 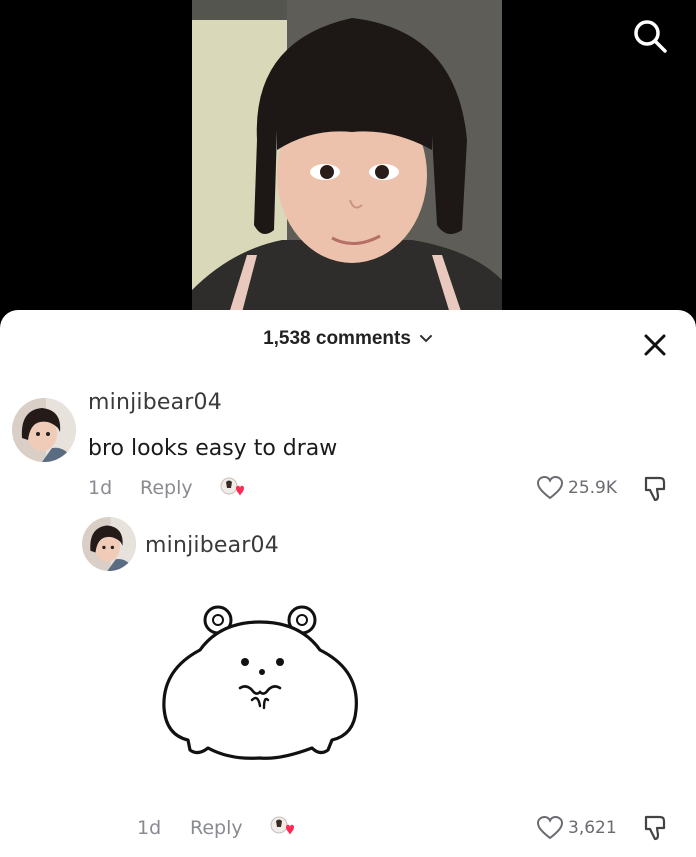 What do you see at coordinates (425, 339) in the screenshot?
I see `chevron-down-icon` at bounding box center [425, 339].